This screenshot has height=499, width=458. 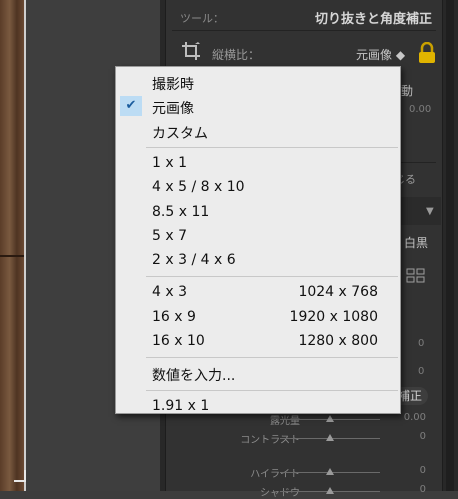 What do you see at coordinates (202, 18) in the screenshot?
I see `tool-label: ツール：` at bounding box center [202, 18].